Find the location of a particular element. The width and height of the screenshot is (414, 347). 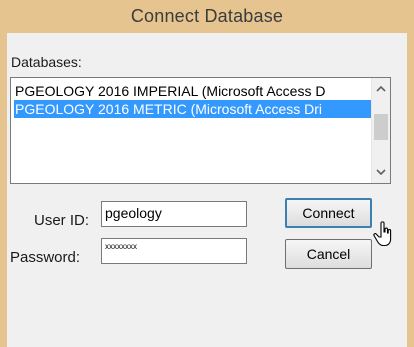

window-title: Connect Database is located at coordinates (207, 16).